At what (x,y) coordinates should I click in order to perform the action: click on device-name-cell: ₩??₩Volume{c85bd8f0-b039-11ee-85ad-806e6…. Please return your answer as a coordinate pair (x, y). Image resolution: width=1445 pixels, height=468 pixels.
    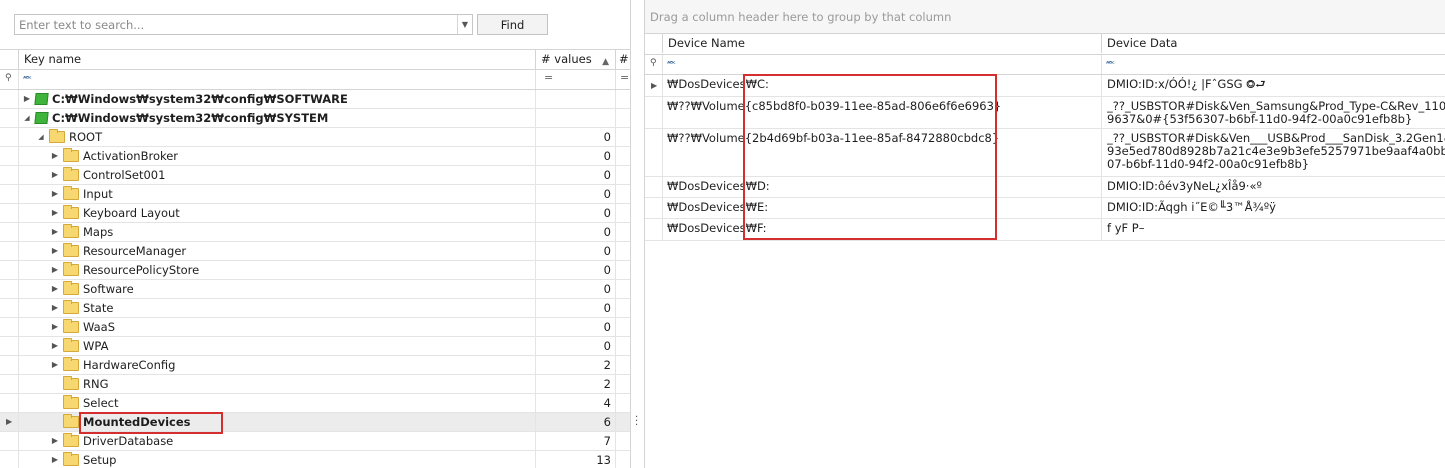
    Looking at the image, I should click on (882, 112).